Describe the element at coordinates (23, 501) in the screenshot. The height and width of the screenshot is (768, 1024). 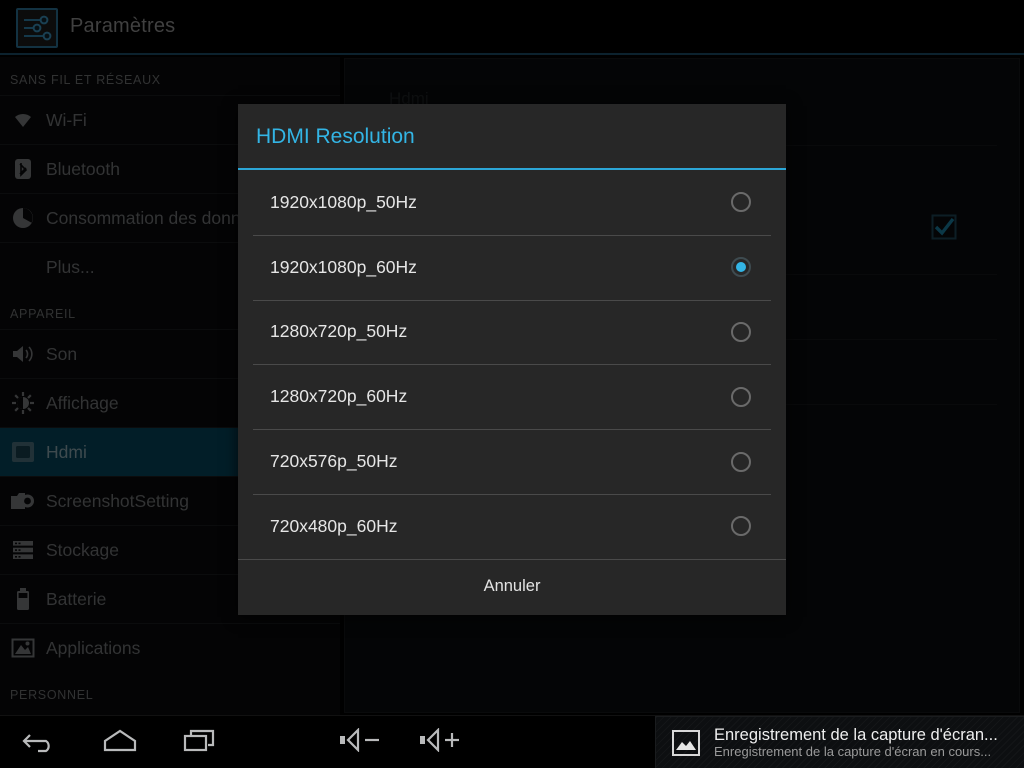
I see `camera-icon` at that location.